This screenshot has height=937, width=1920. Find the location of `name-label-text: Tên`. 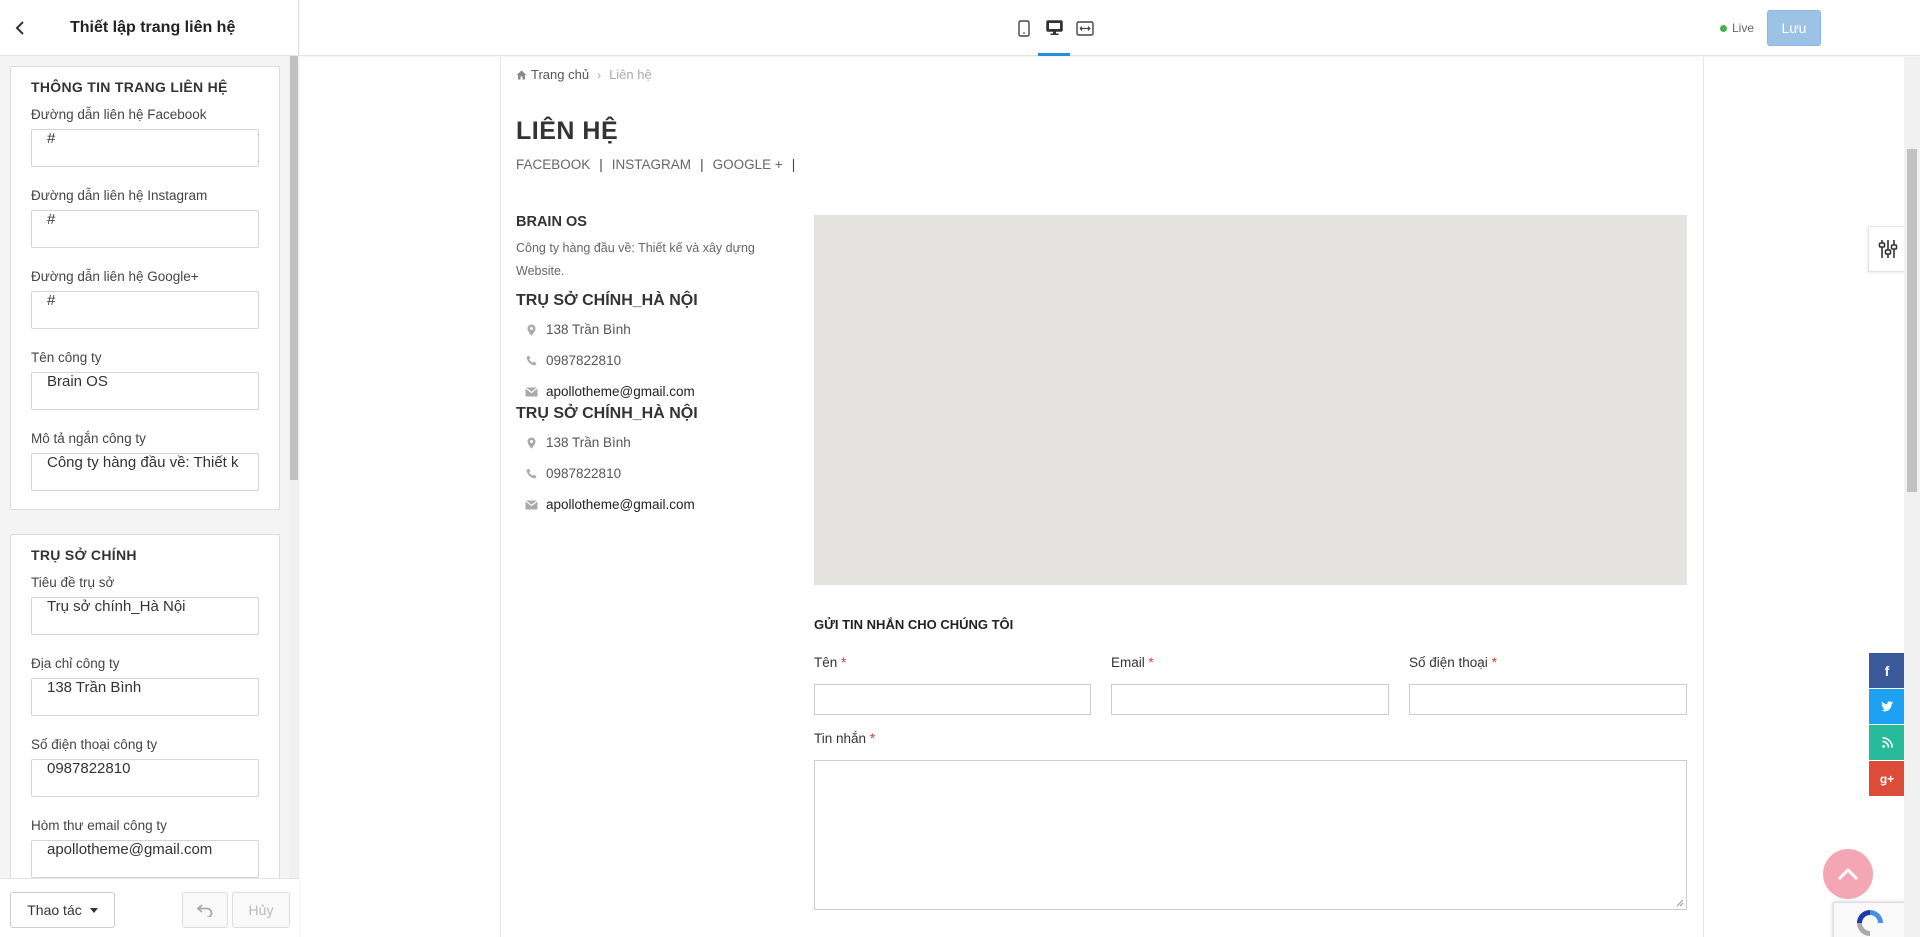

name-label-text: Tên is located at coordinates (826, 662).